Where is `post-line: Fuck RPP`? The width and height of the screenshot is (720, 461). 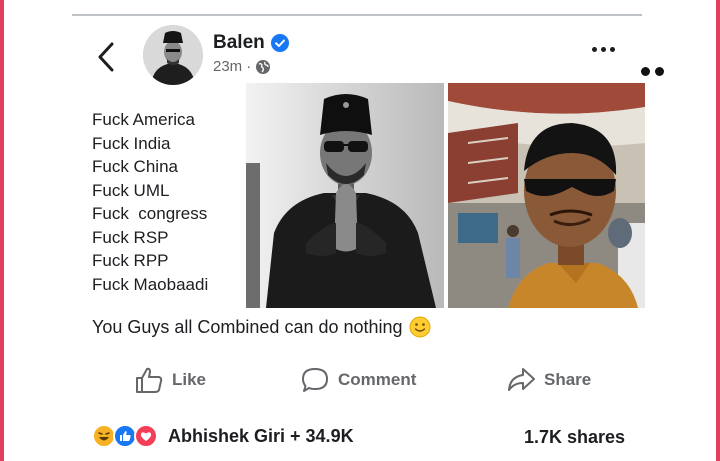
post-line: Fuck RPP is located at coordinates (130, 260).